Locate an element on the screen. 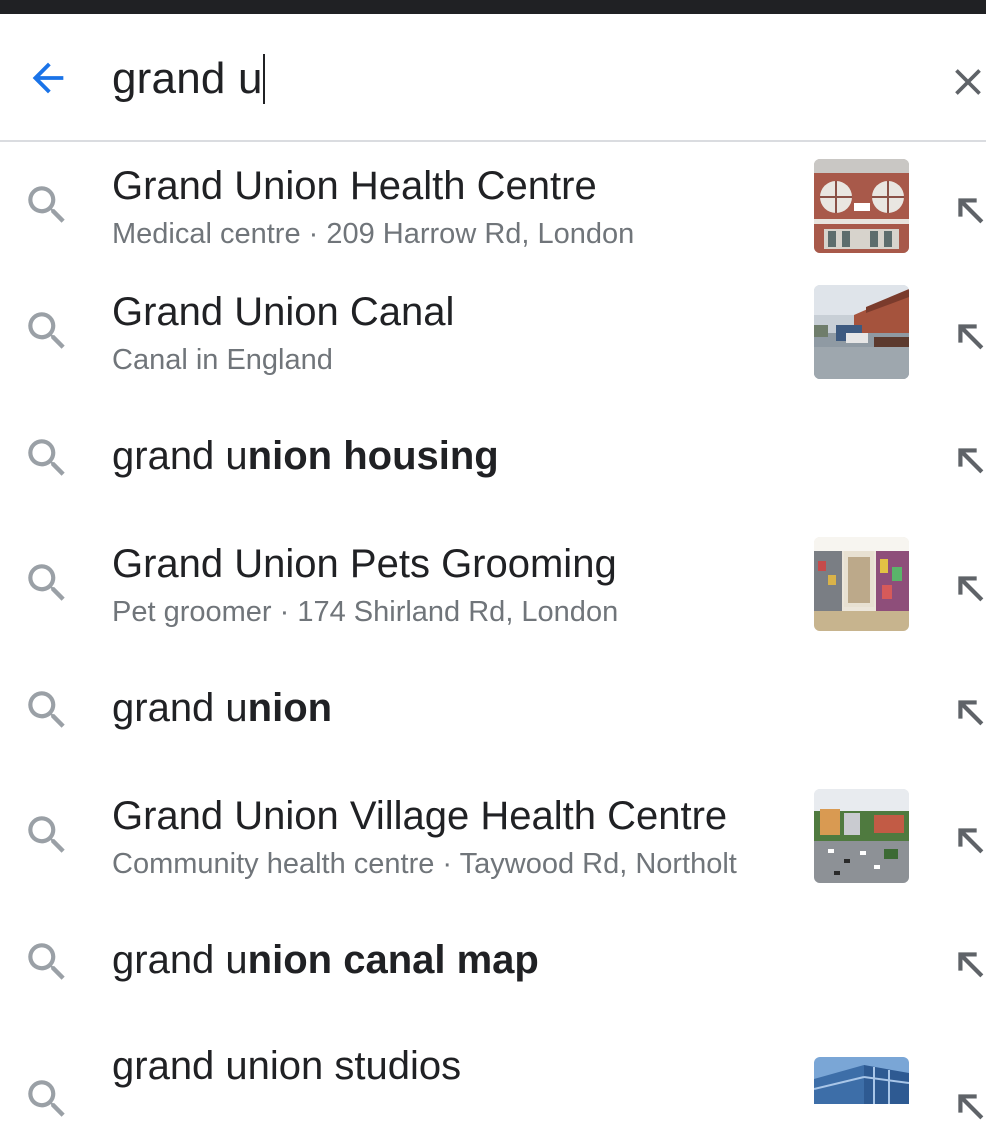 This screenshot has width=986, height=1126. status-bar is located at coordinates (493, 7).